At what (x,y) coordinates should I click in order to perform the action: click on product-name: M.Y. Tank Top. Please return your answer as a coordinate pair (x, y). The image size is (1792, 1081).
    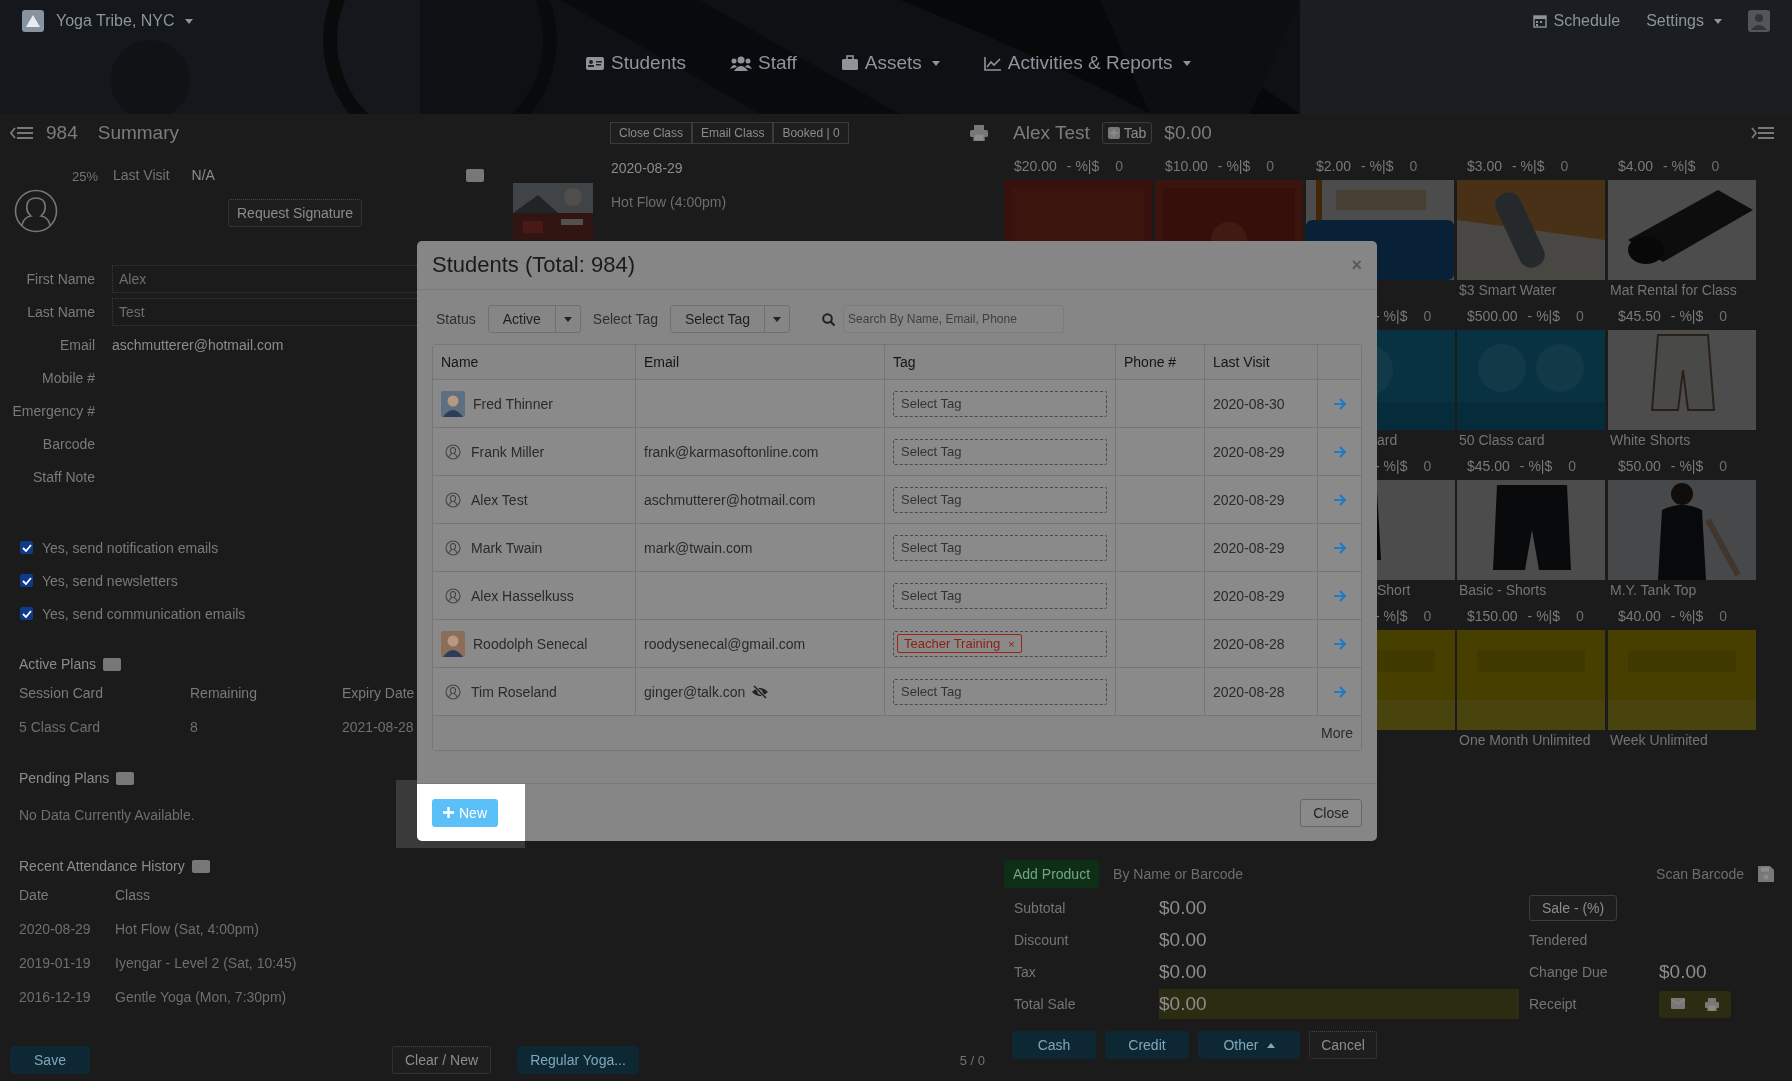
    Looking at the image, I should click on (1653, 589).